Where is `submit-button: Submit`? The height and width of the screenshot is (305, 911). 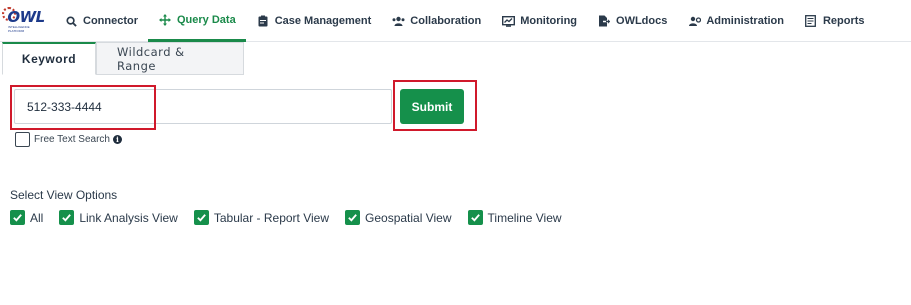 submit-button: Submit is located at coordinates (432, 106).